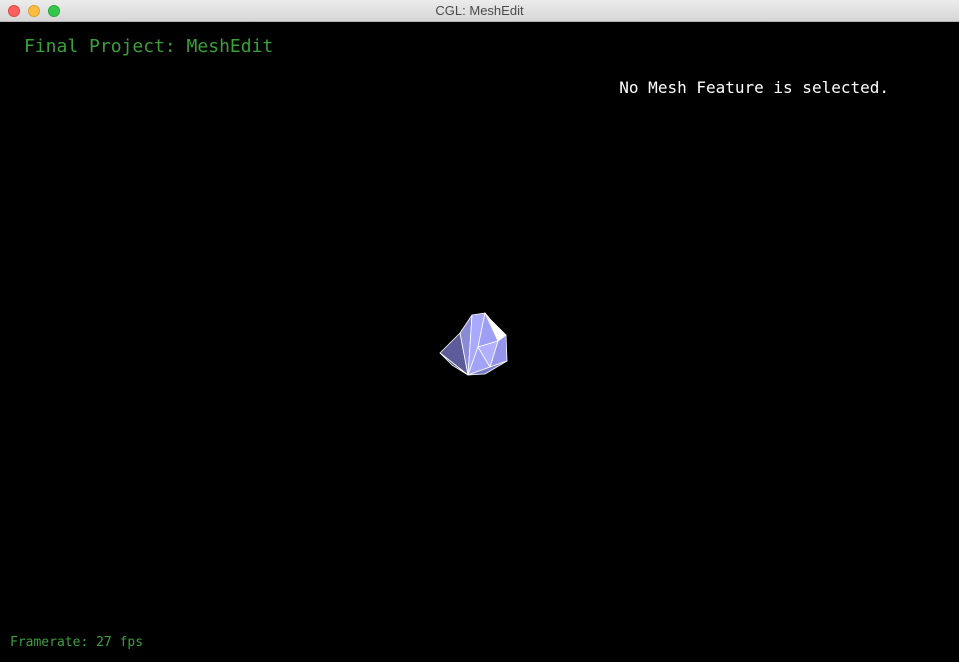 Image resolution: width=959 pixels, height=662 pixels. What do you see at coordinates (149, 46) in the screenshot?
I see `project-title: Final Project: MeshEdit` at bounding box center [149, 46].